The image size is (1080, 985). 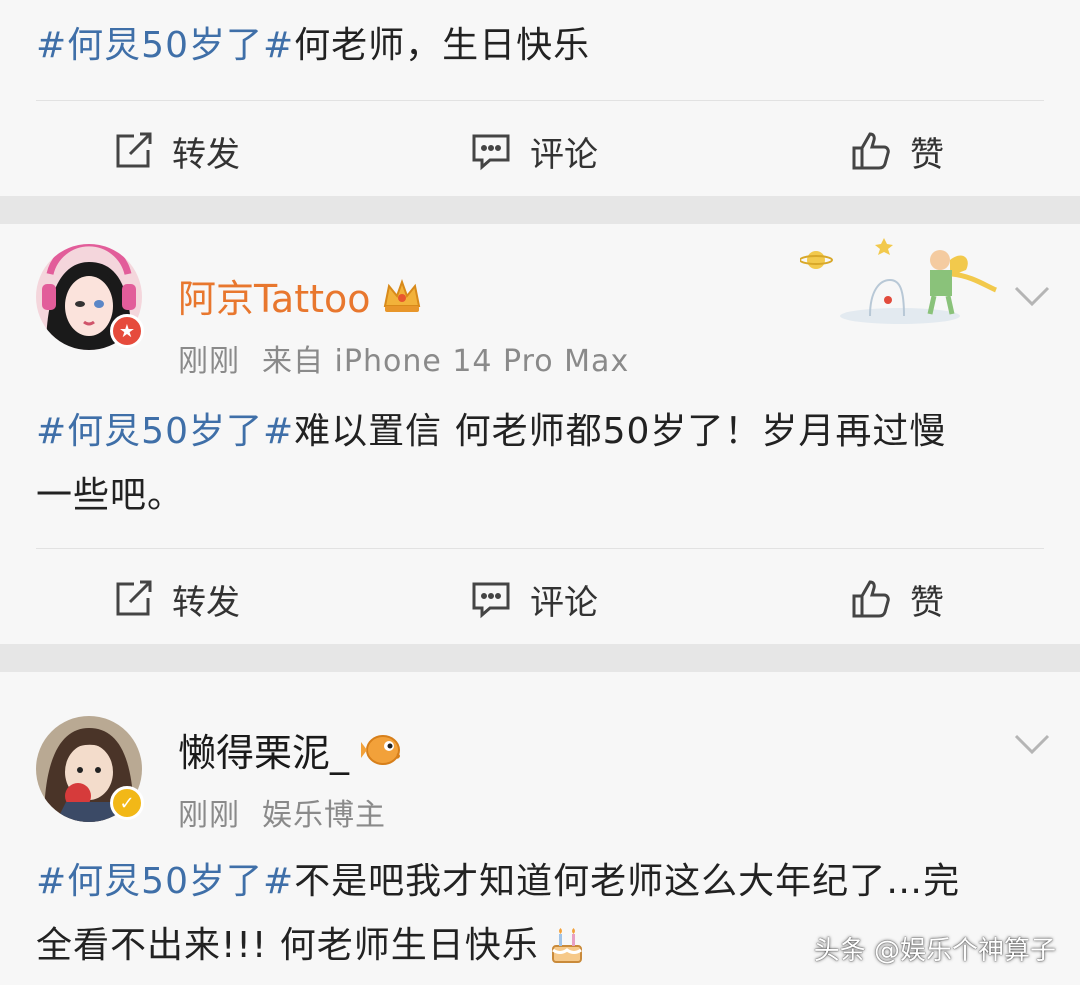 I want to click on pufferfish-icon, so click(x=381, y=749).